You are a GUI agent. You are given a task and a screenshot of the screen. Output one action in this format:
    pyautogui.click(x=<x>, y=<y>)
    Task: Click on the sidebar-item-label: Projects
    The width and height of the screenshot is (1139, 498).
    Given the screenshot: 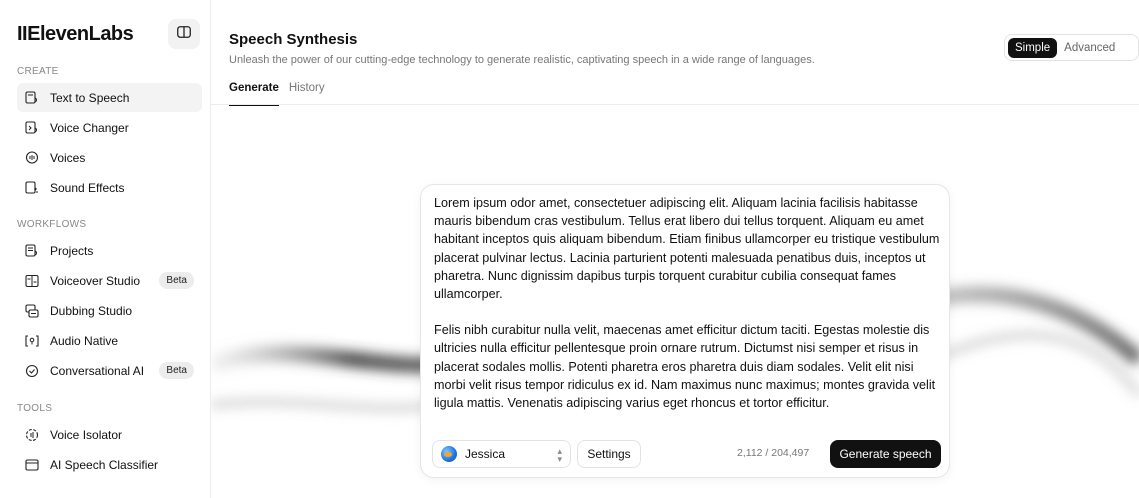 What is the action you would take?
    pyautogui.click(x=72, y=250)
    